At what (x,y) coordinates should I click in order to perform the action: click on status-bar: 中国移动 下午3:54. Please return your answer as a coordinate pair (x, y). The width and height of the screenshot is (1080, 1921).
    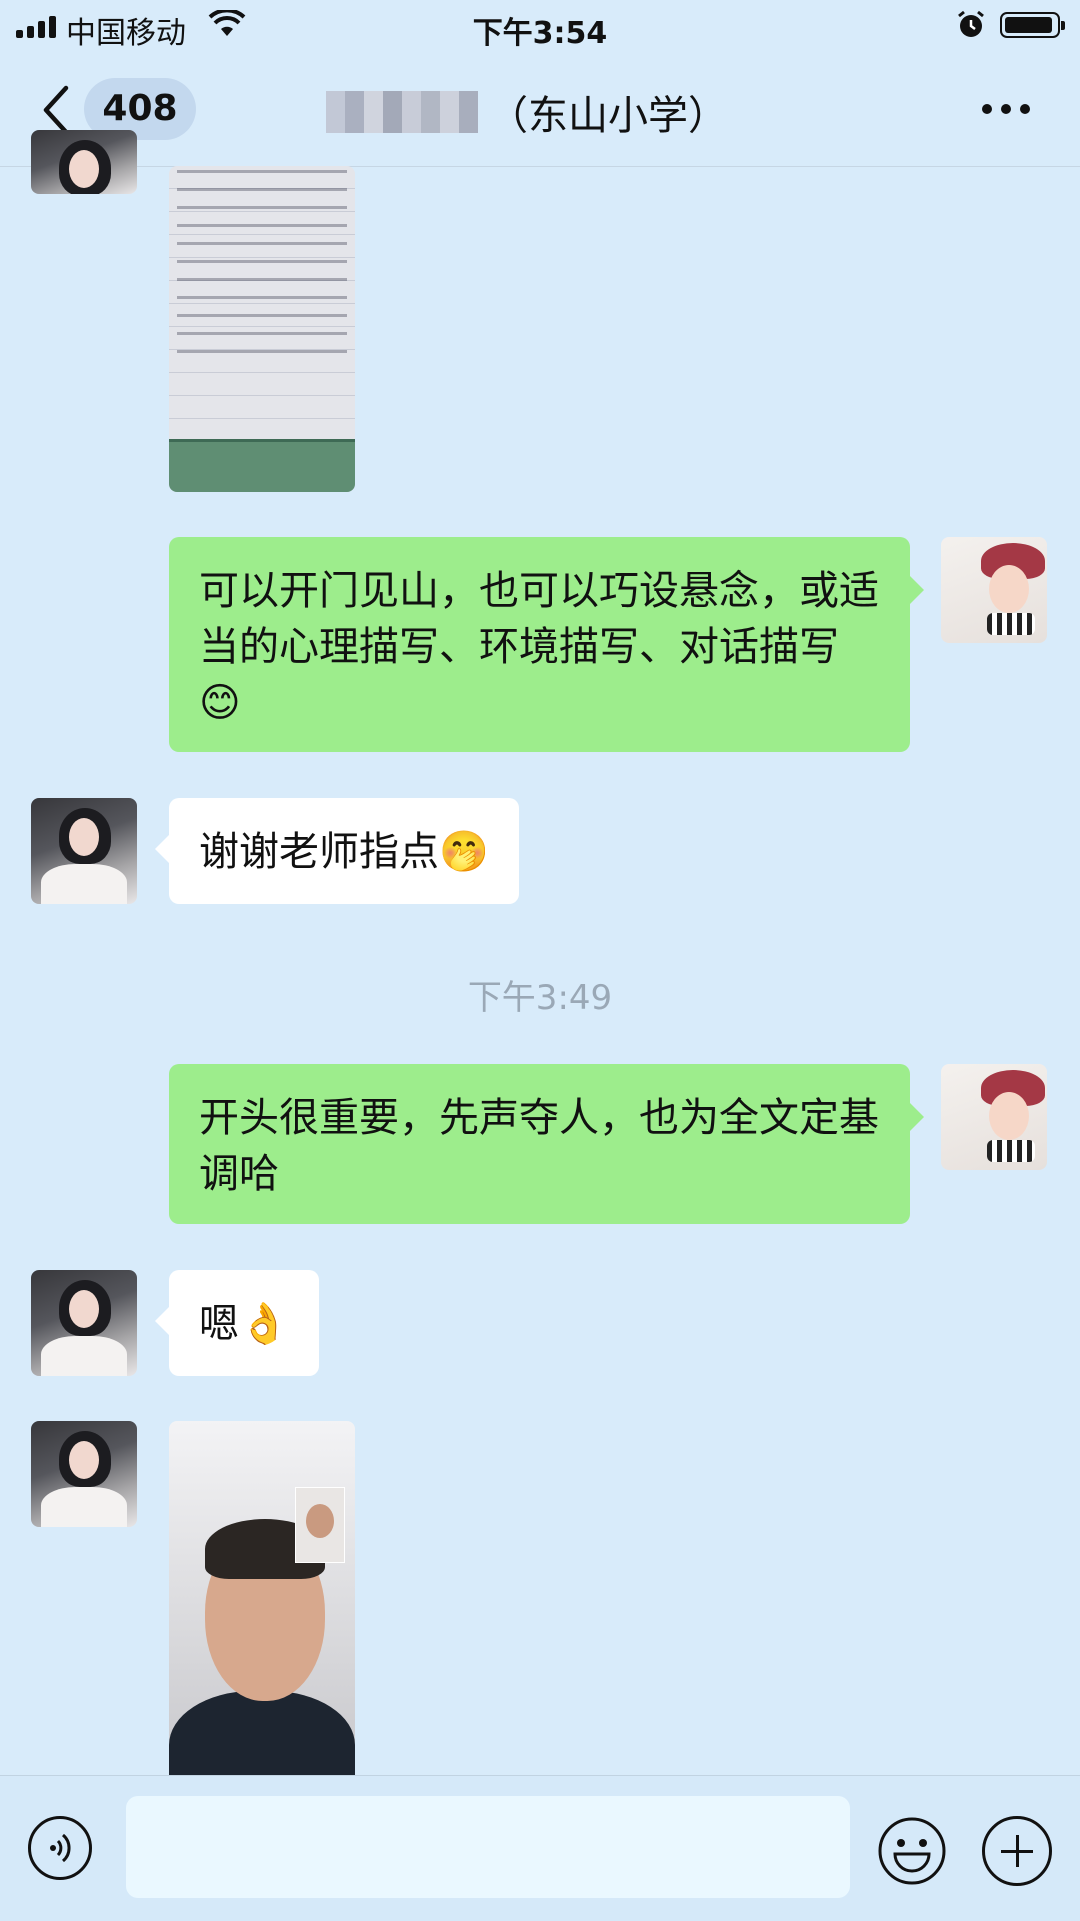
    Looking at the image, I should click on (540, 28).